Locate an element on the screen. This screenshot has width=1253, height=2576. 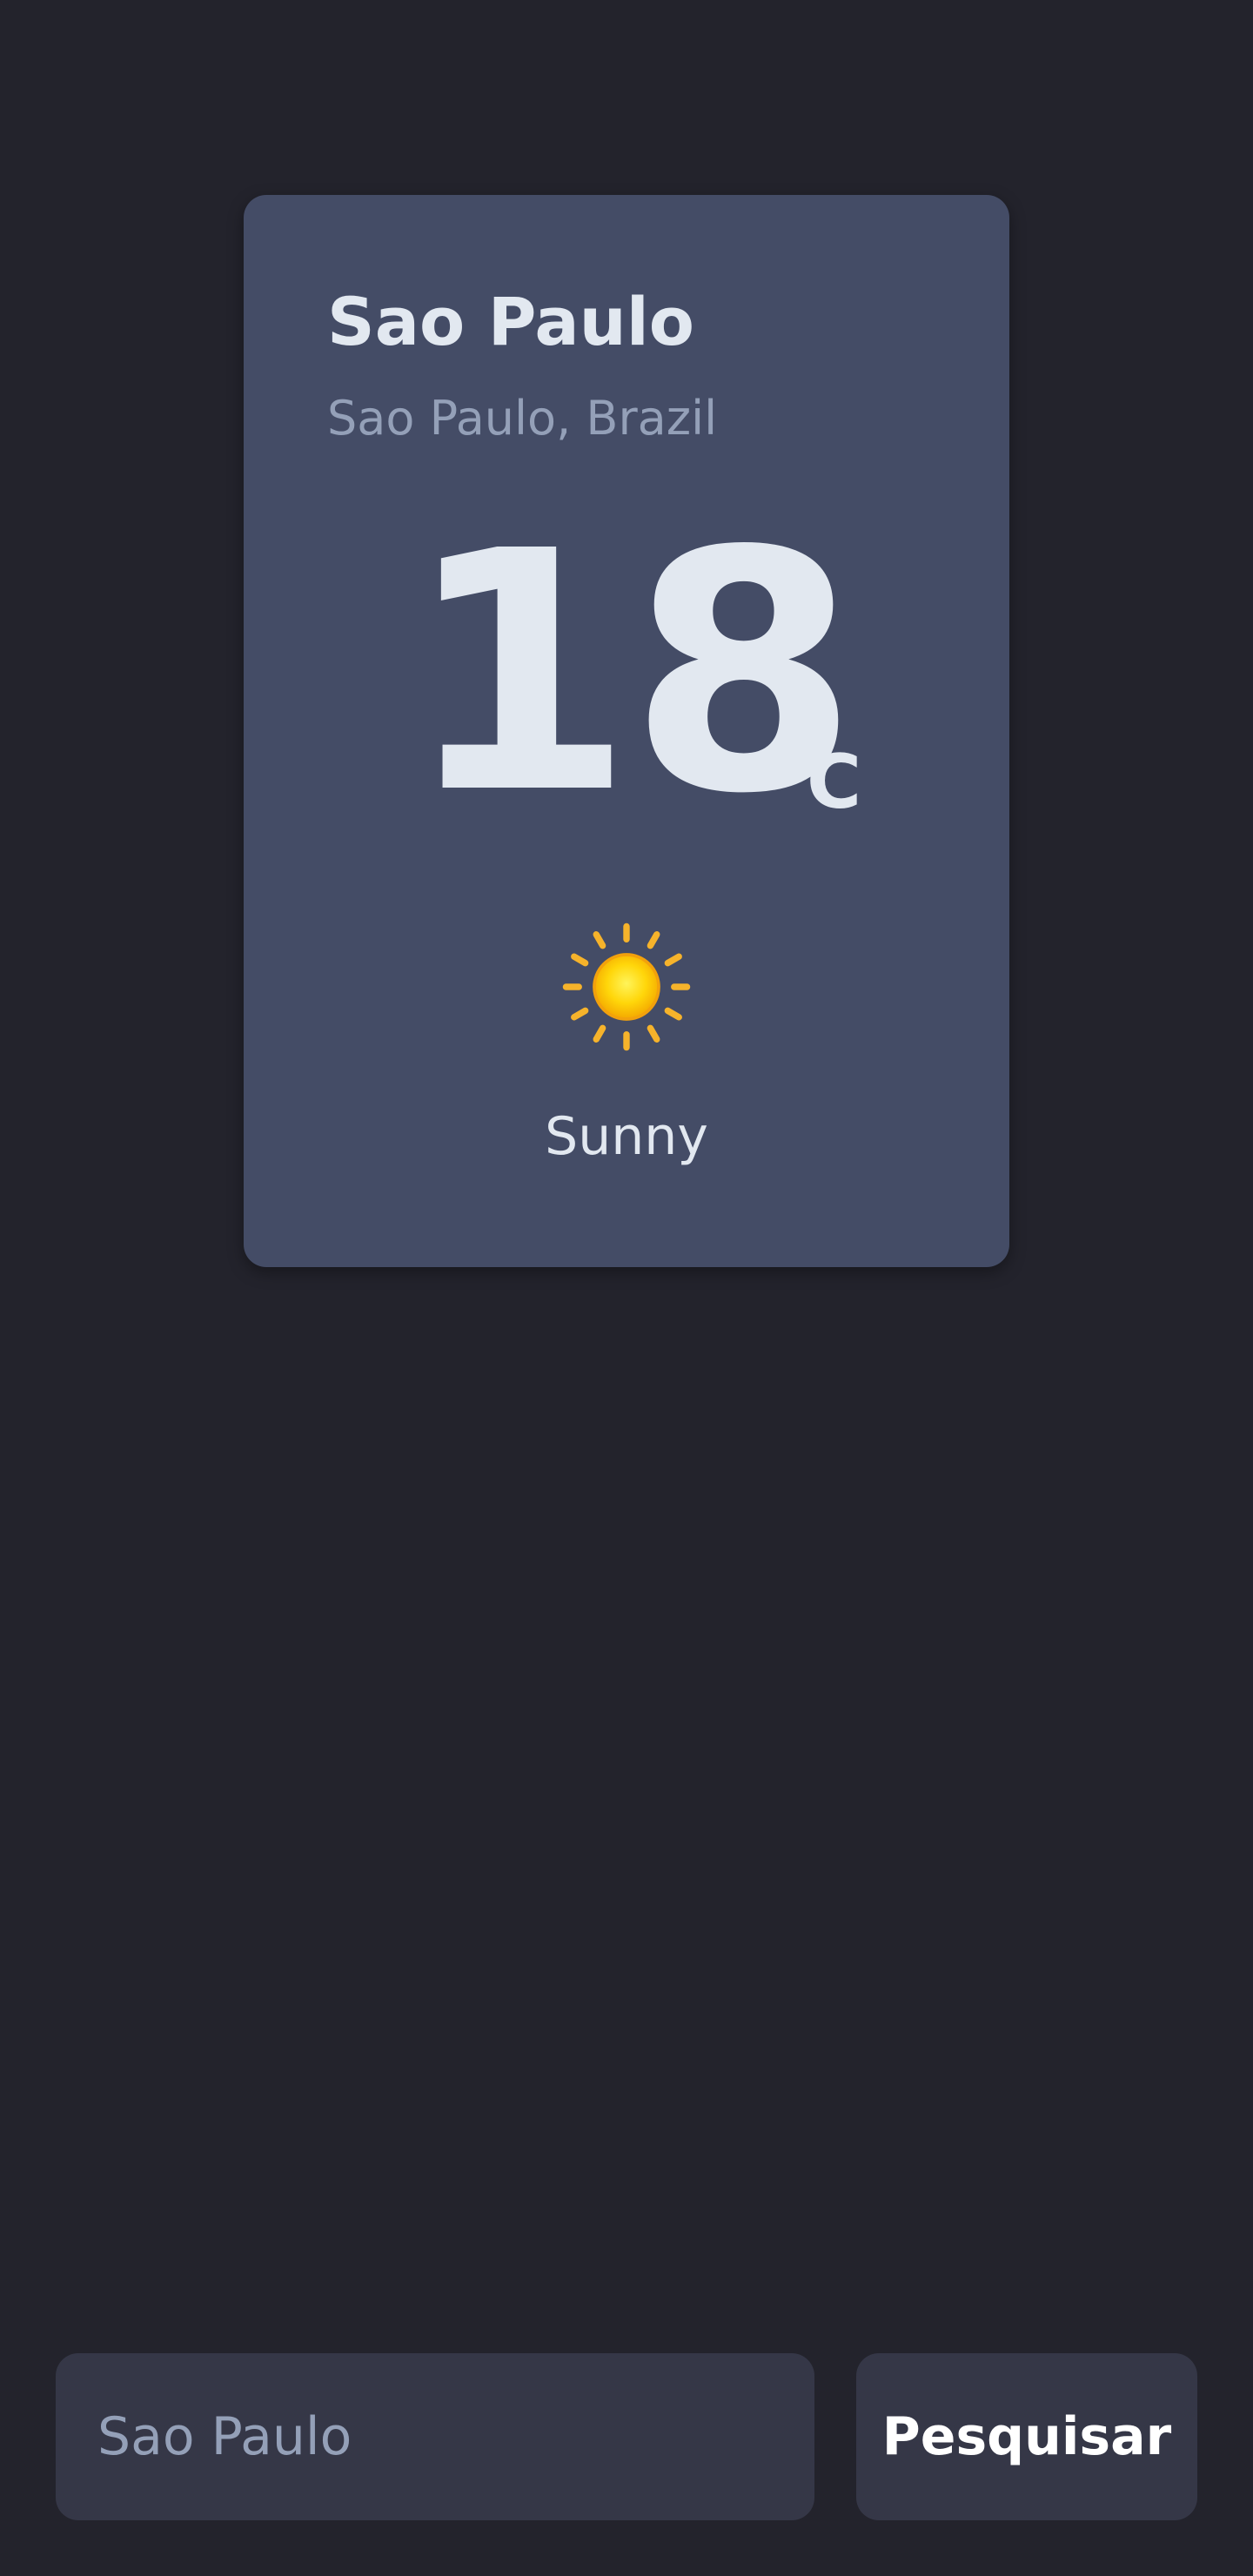
search-input is located at coordinates (435, 2436).